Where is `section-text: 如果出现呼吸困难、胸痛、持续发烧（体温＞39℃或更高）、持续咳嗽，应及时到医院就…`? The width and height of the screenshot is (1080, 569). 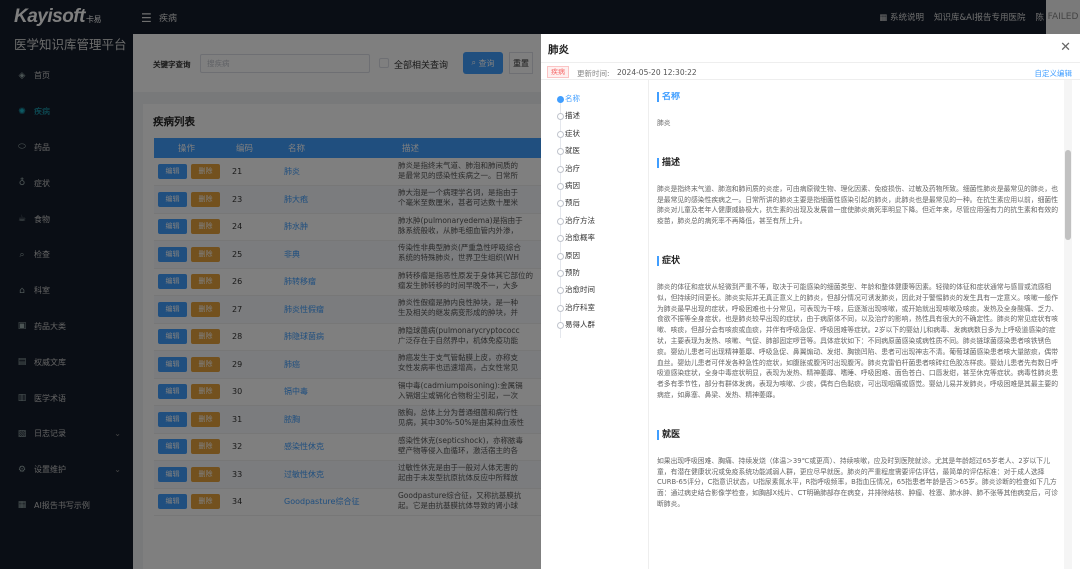 section-text: 如果出现呼吸困难、胸痛、持续发烧（体温＞39℃或更高）、持续咳嗽，应及时到医院就… is located at coordinates (857, 482).